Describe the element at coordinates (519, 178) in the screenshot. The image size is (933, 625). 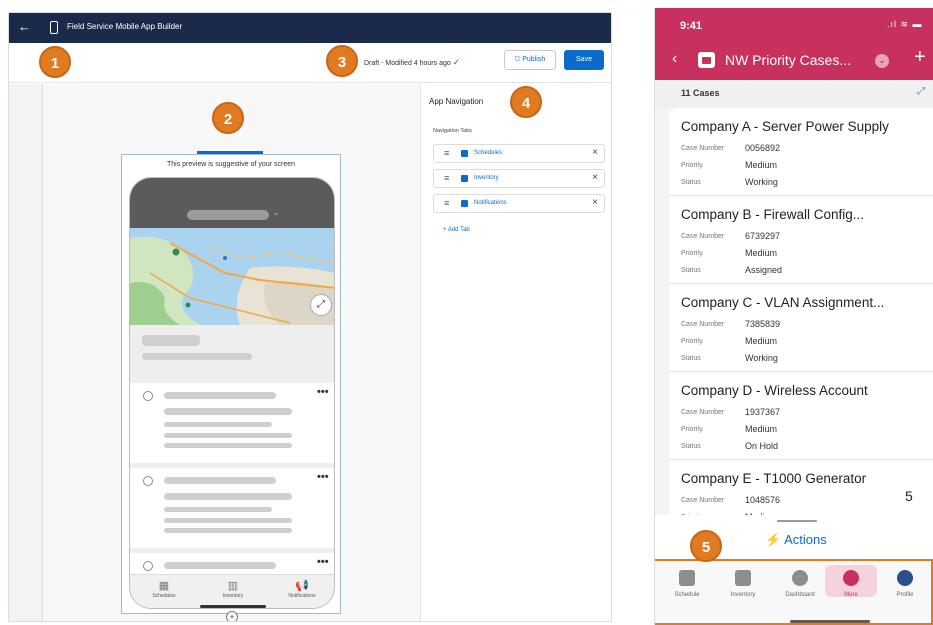
I see `nav-tab-inventory: ≡ Inventory ×` at that location.